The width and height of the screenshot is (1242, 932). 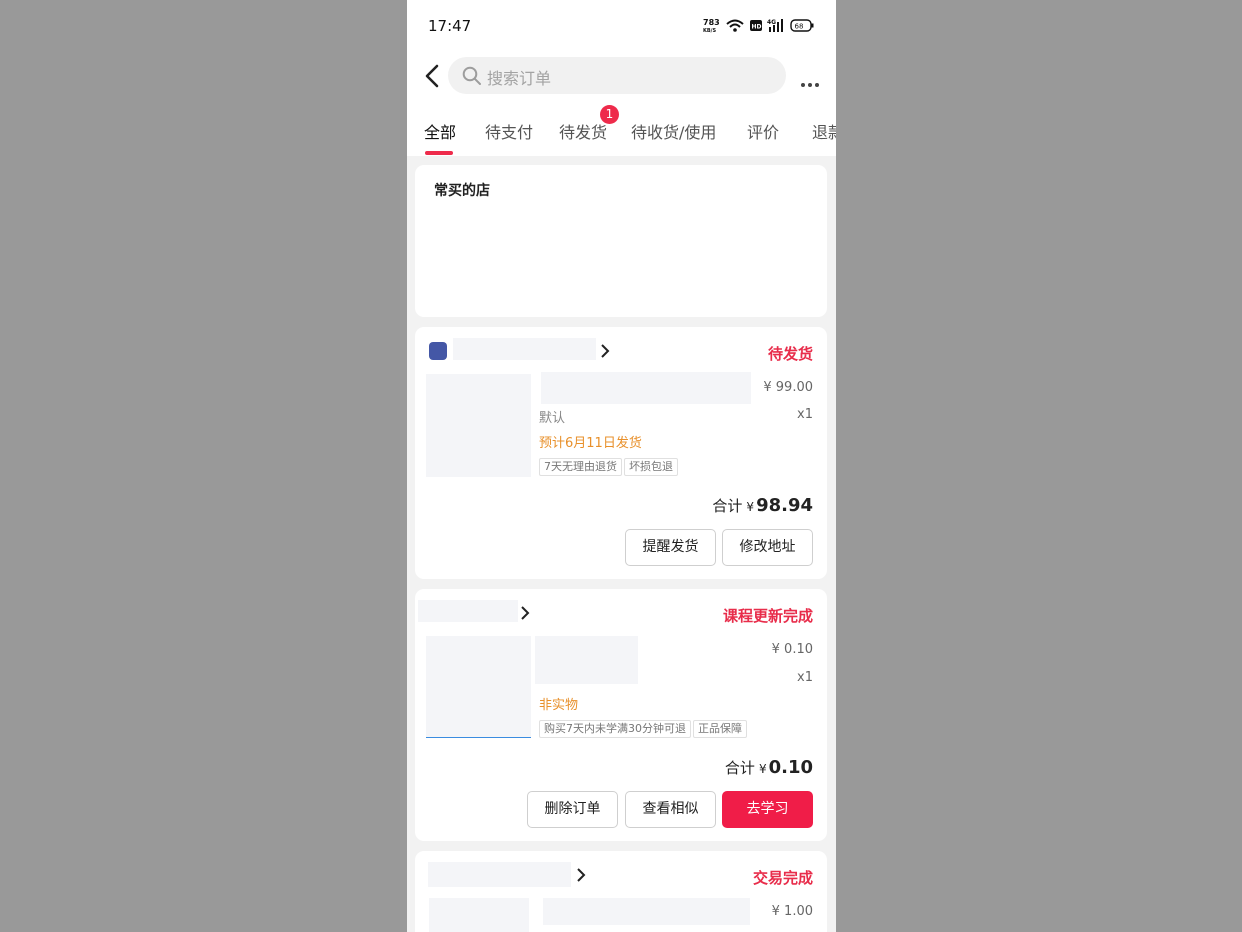 What do you see at coordinates (710, 31) in the screenshot?
I see `net-speed-unit: KB/S` at bounding box center [710, 31].